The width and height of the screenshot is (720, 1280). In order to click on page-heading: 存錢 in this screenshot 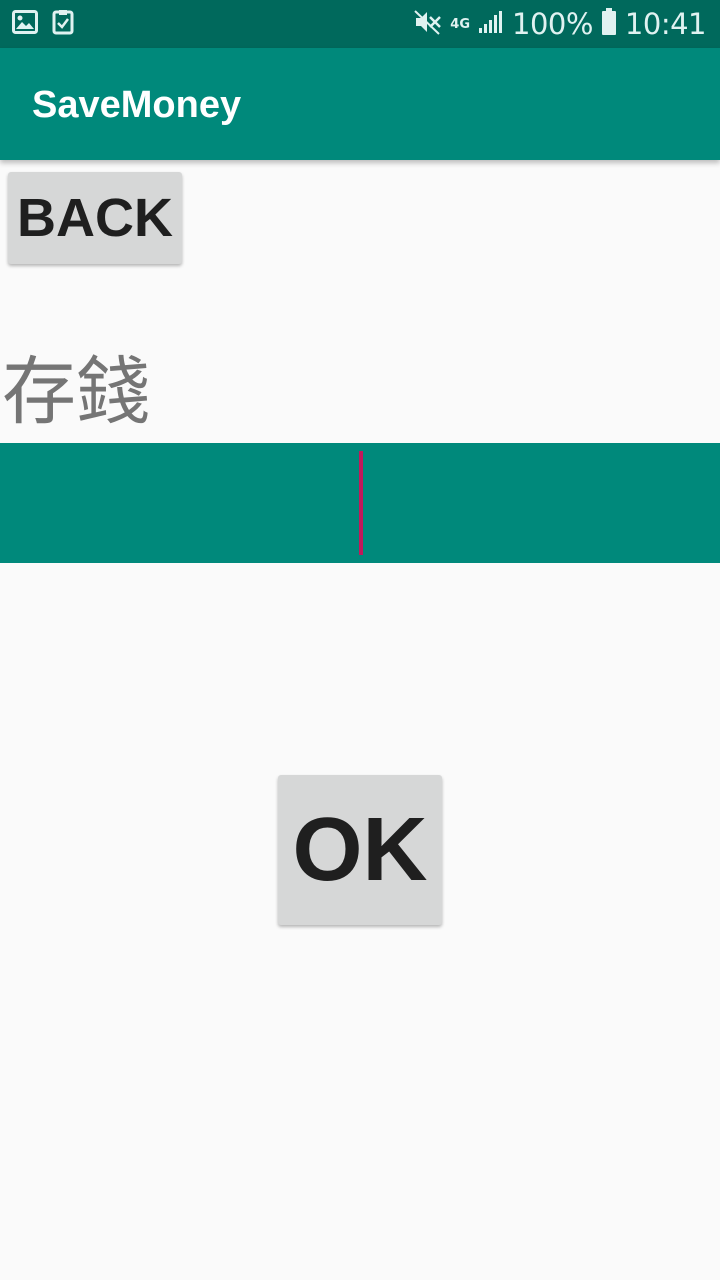, I will do `click(76, 392)`.